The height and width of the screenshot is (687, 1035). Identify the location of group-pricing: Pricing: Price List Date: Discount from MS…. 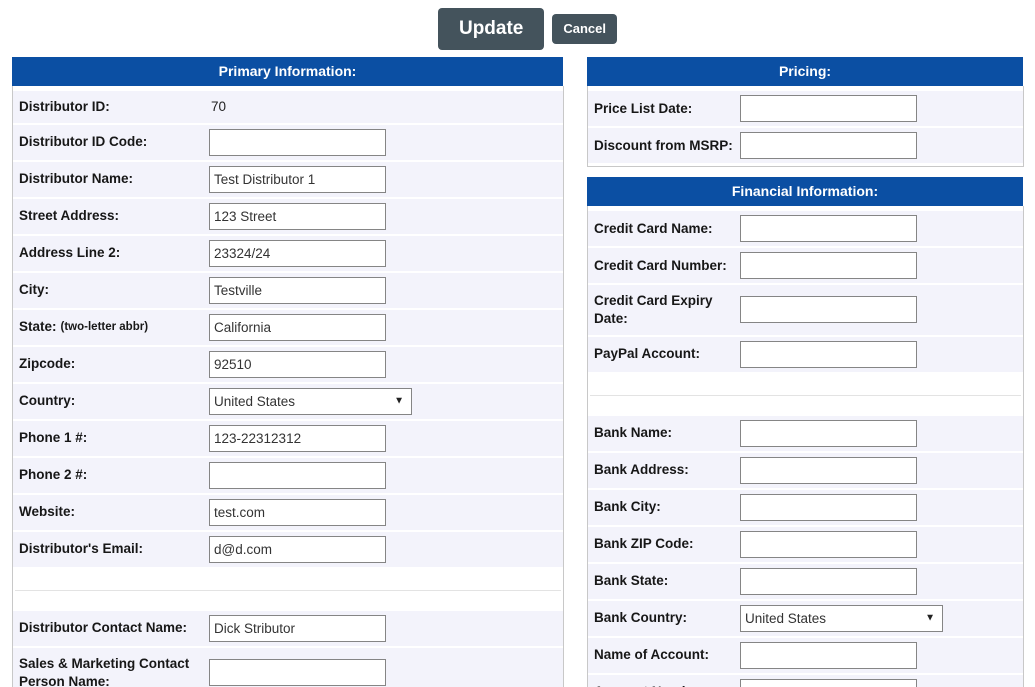
(805, 112).